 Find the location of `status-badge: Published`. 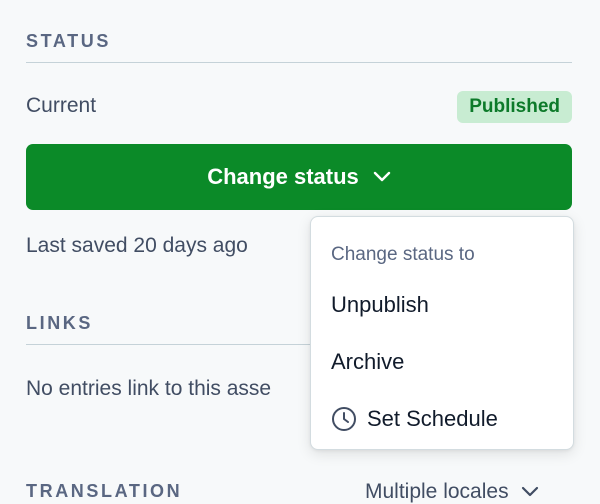

status-badge: Published is located at coordinates (514, 107).